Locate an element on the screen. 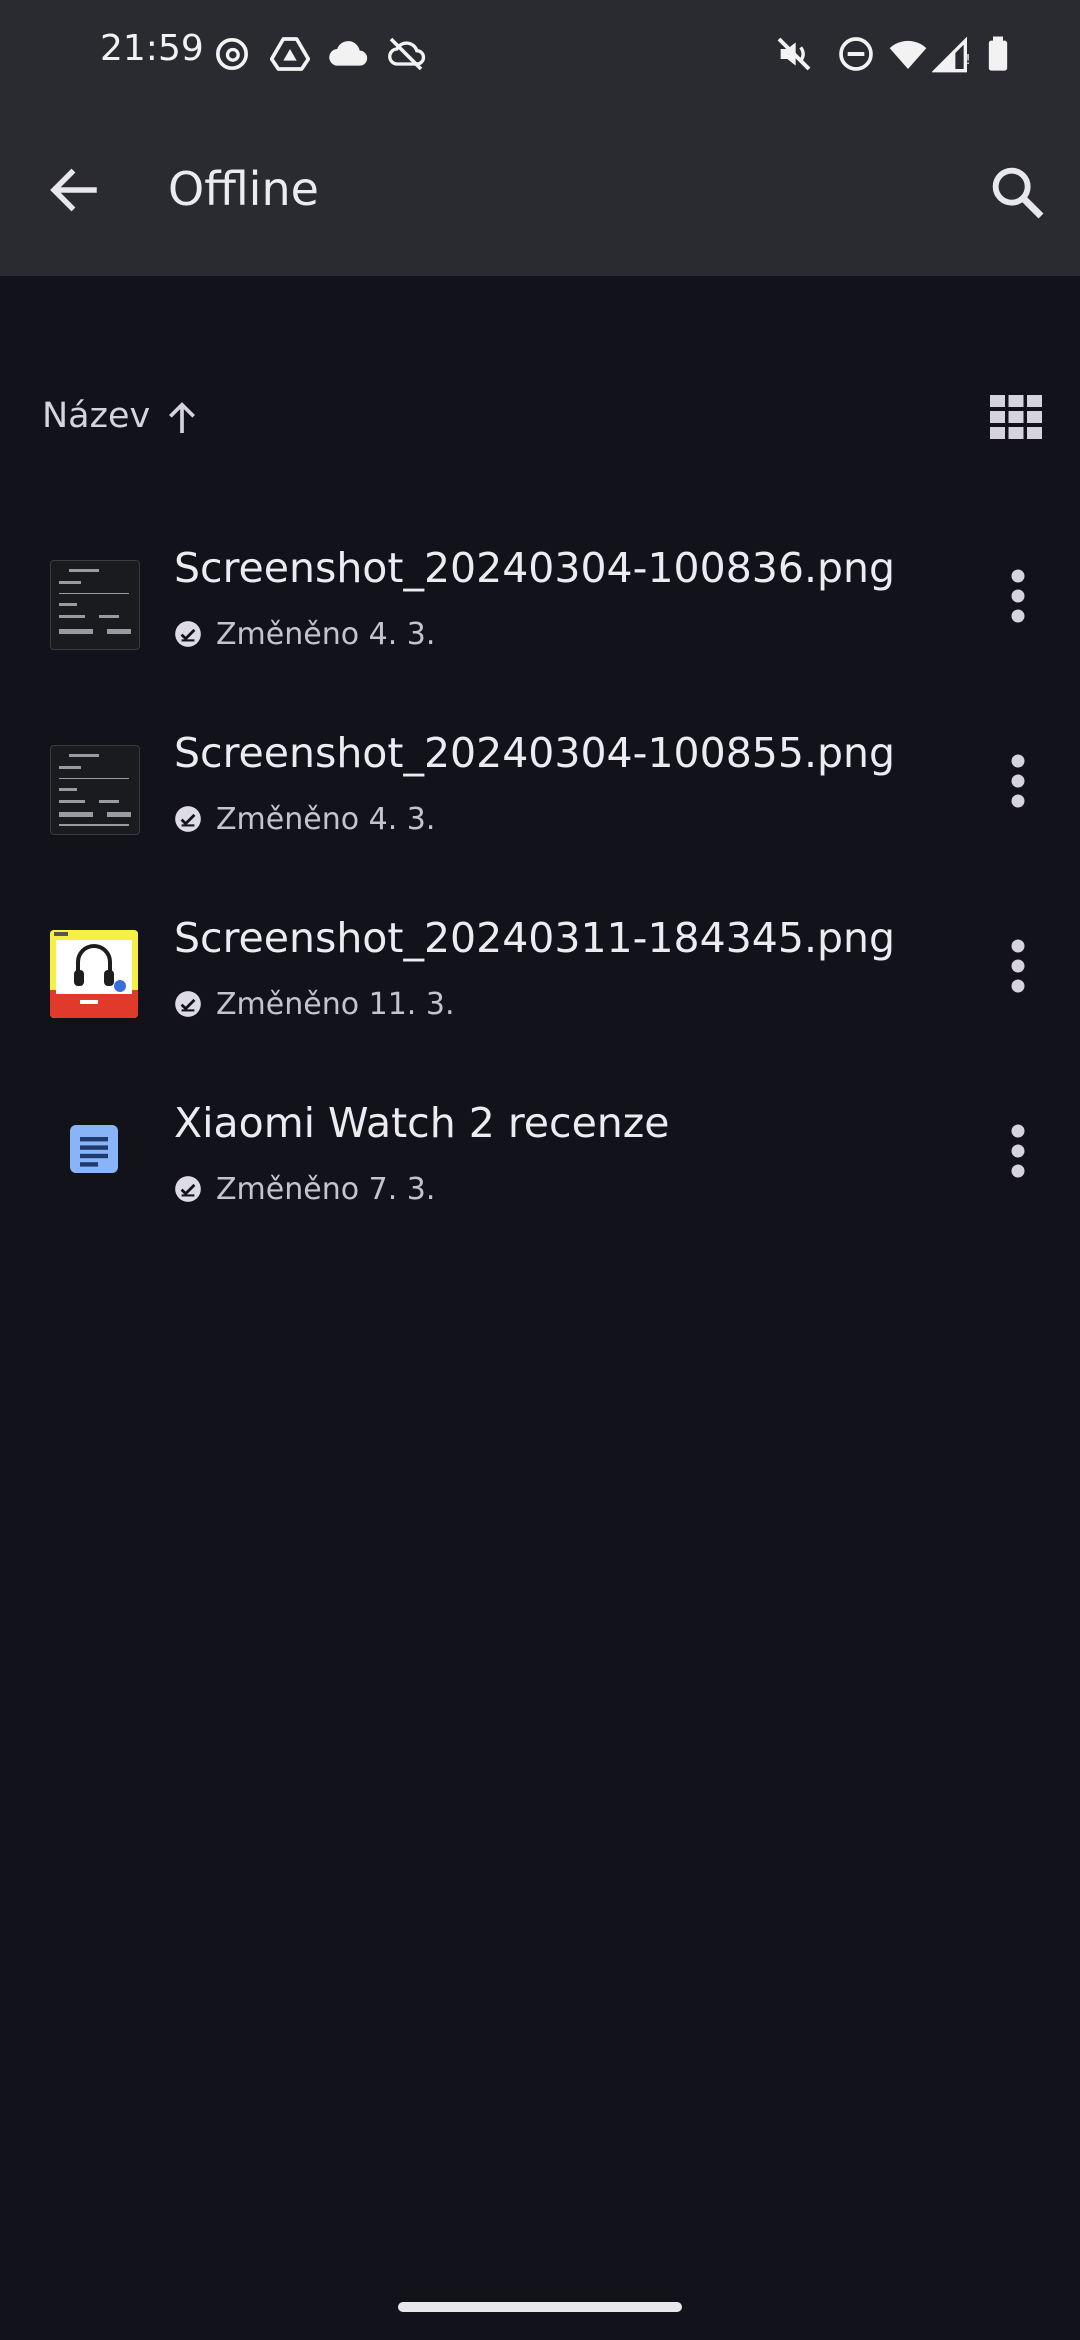  wifi-icon is located at coordinates (908, 54).